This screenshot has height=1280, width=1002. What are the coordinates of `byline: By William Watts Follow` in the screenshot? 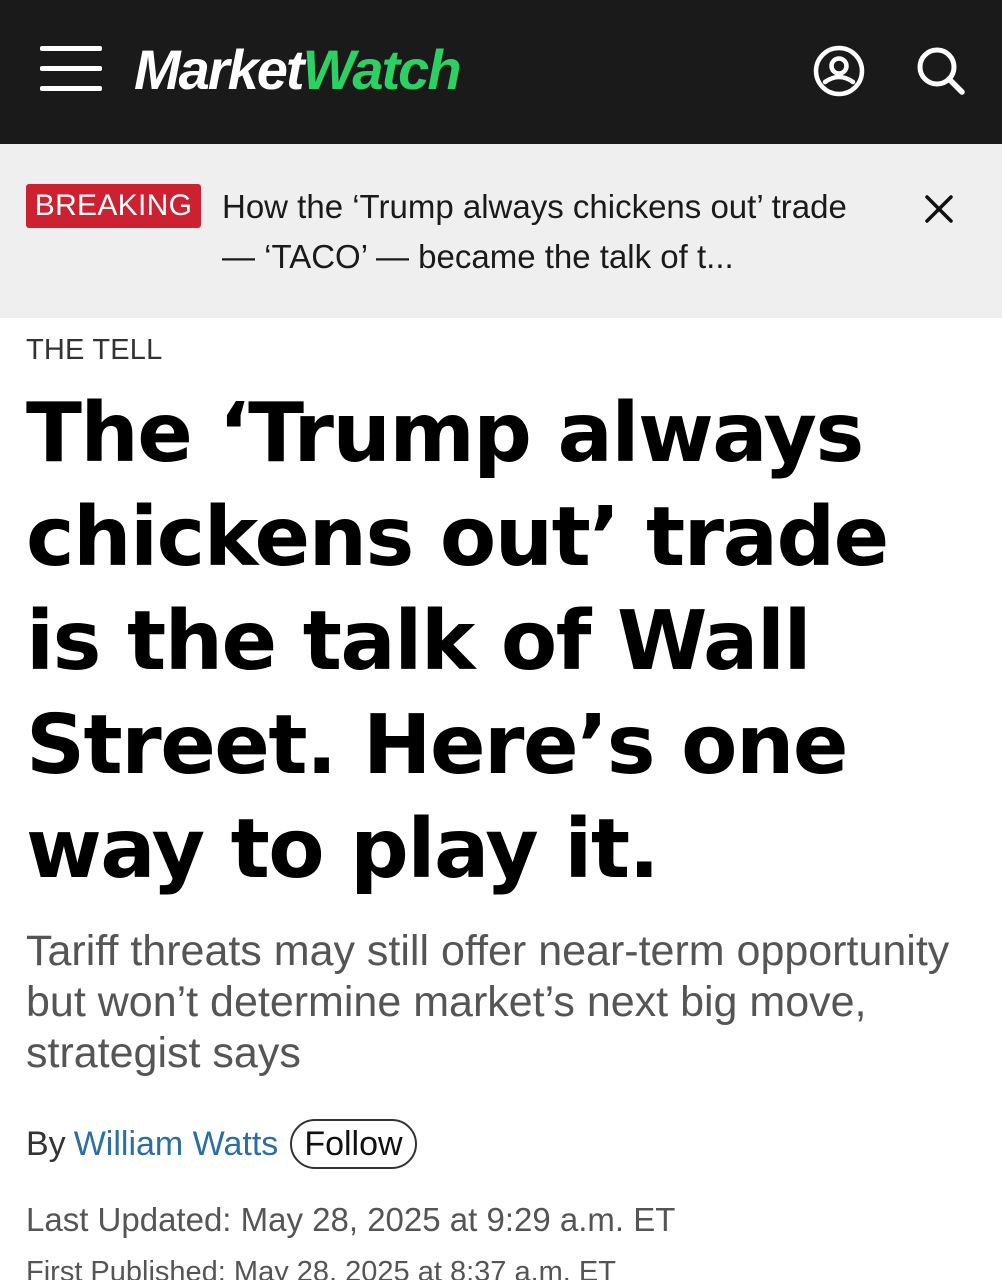 It's located at (221, 1144).